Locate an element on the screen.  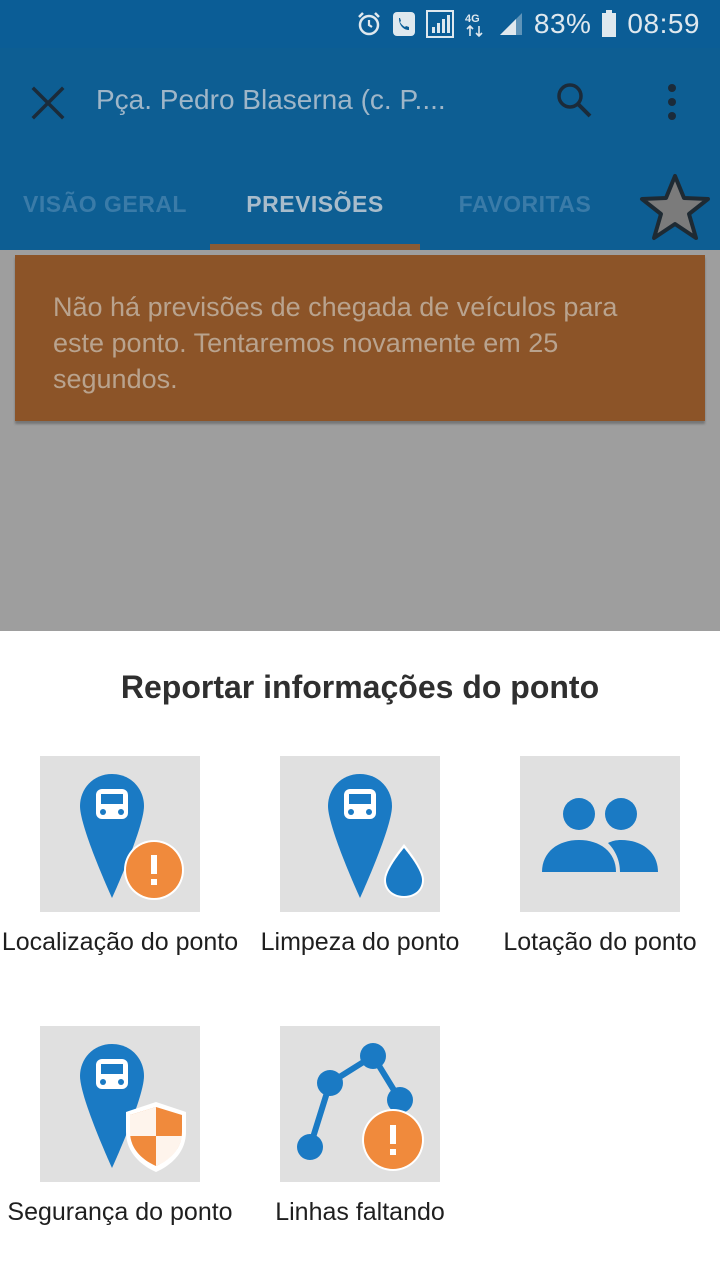
signal-icon is located at coordinates (439, 24).